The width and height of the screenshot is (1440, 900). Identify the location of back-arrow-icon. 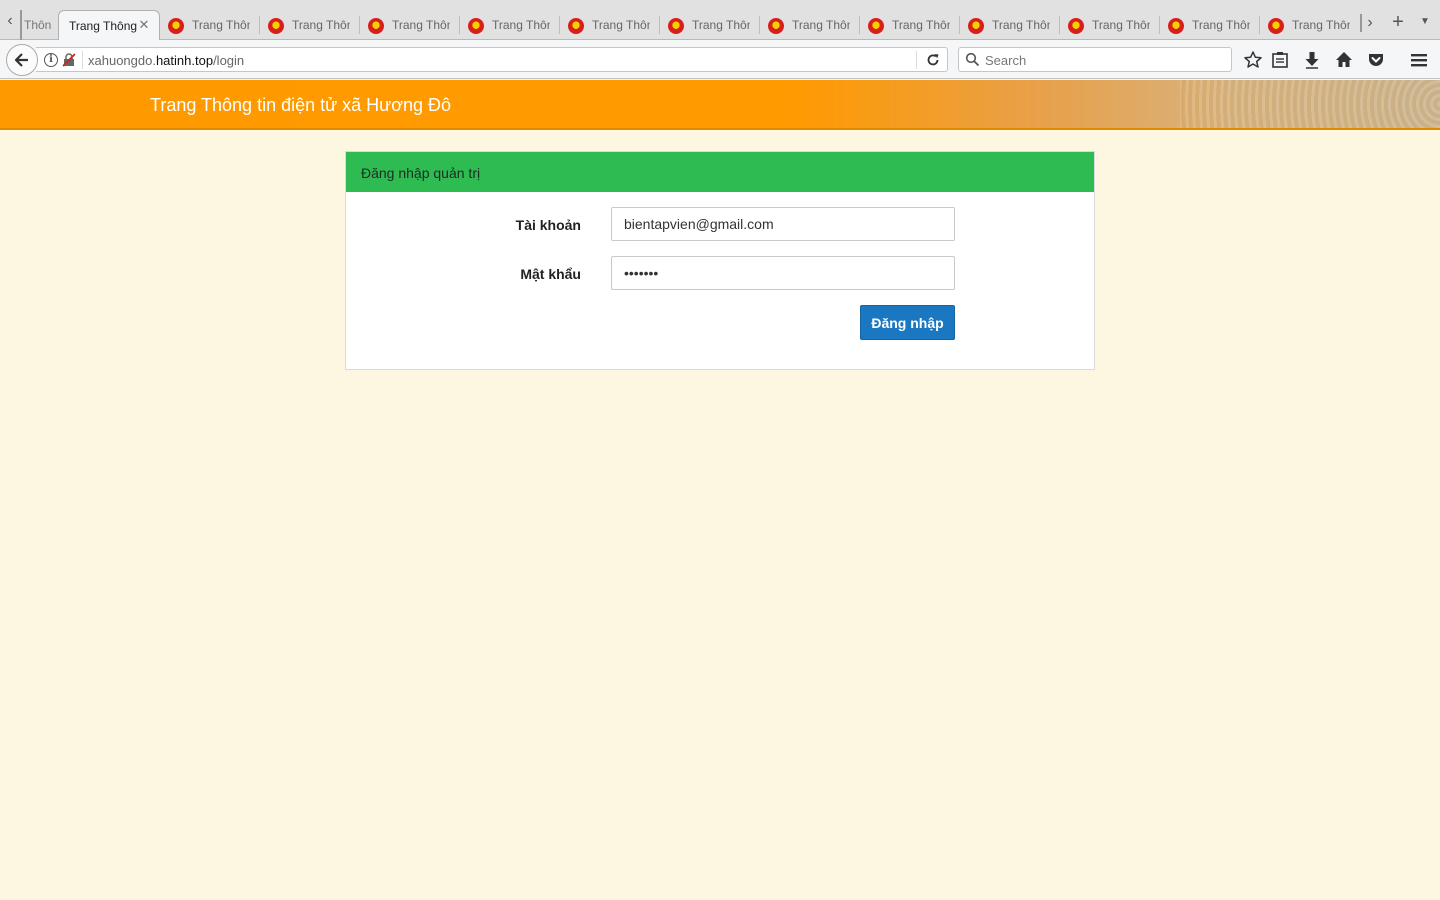
(21, 60).